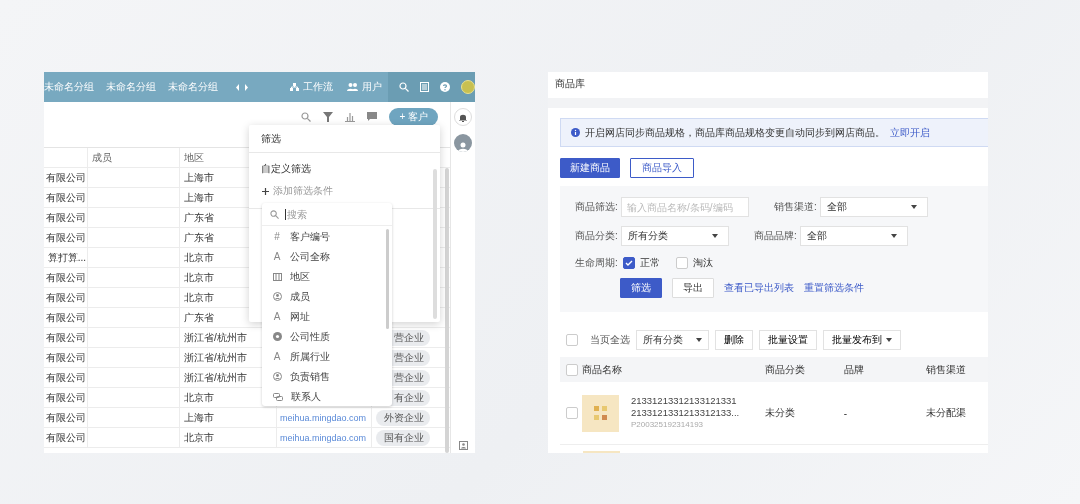 This screenshot has height=504, width=1080. What do you see at coordinates (853, 369) in the screenshot?
I see `column-header: 品牌` at bounding box center [853, 369].